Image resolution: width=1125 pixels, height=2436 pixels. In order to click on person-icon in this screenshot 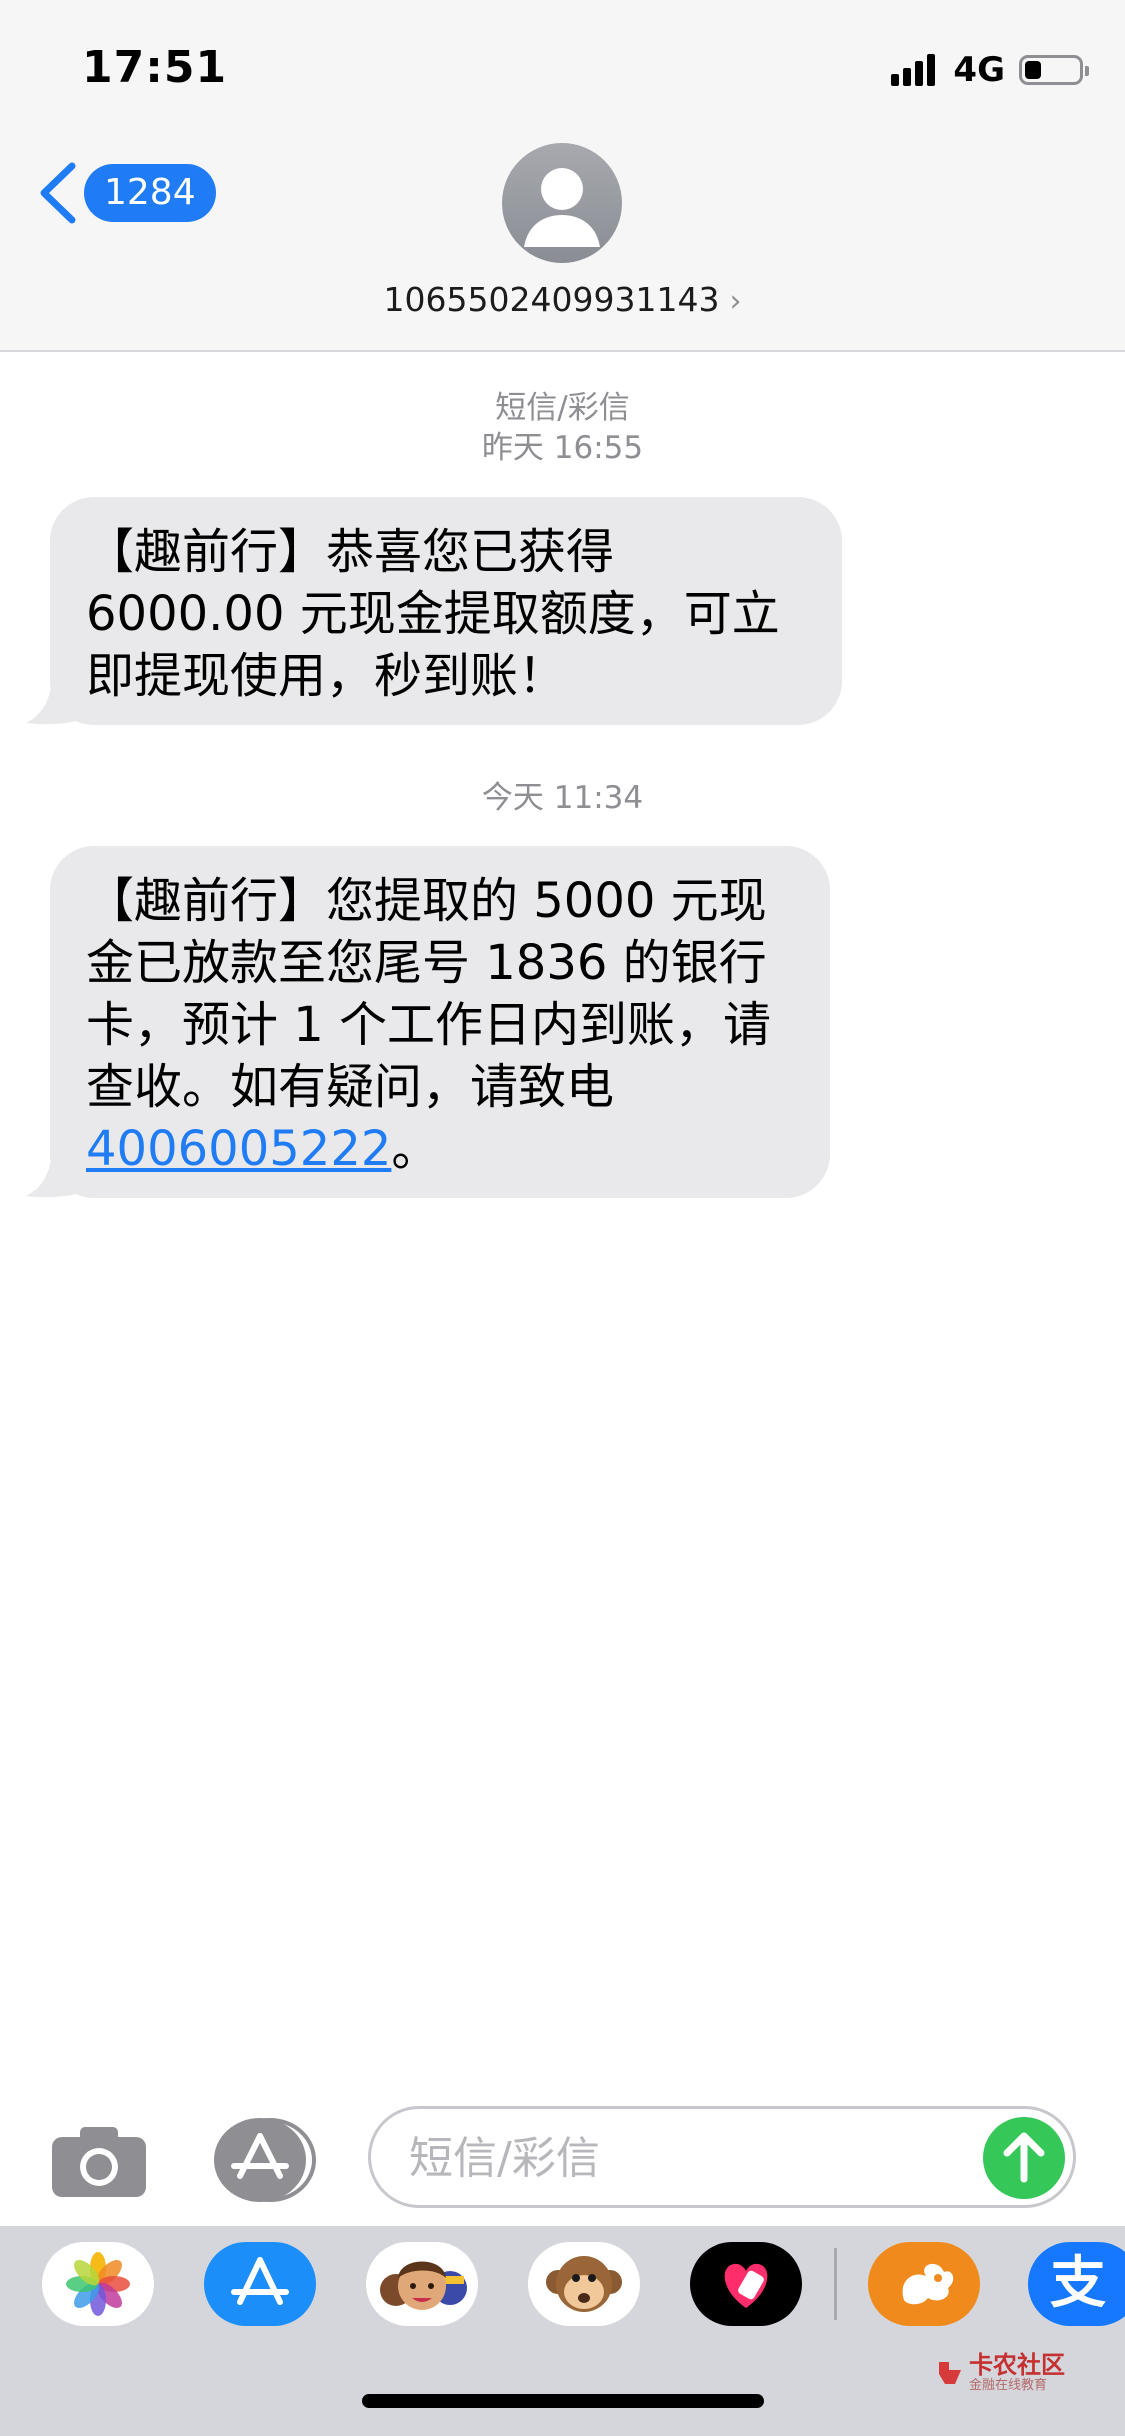, I will do `click(562, 207)`.